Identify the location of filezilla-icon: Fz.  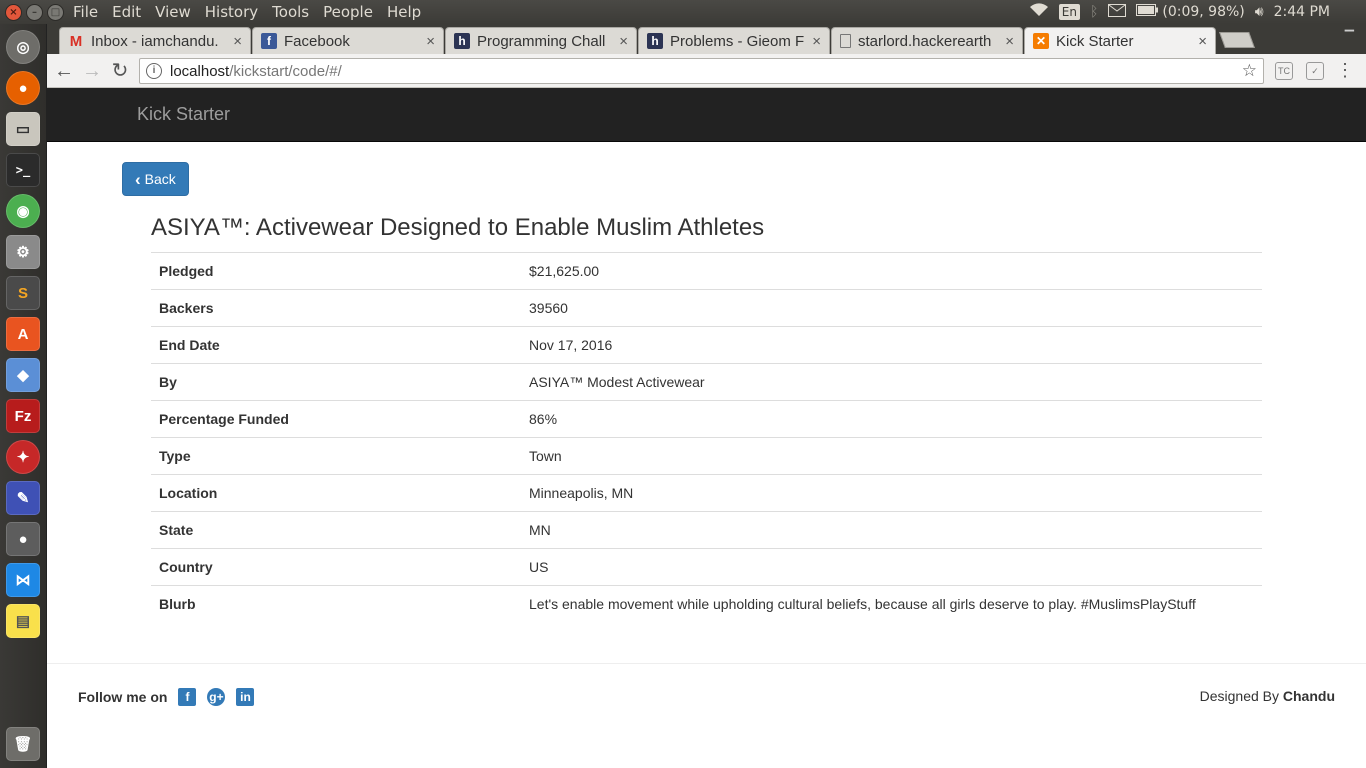
(23, 416).